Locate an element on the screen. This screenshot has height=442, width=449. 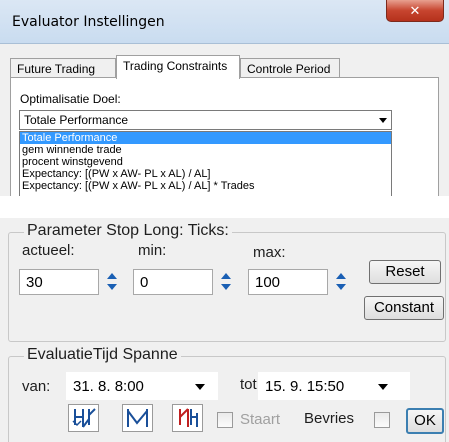
close-button: ✕ is located at coordinates (415, 11).